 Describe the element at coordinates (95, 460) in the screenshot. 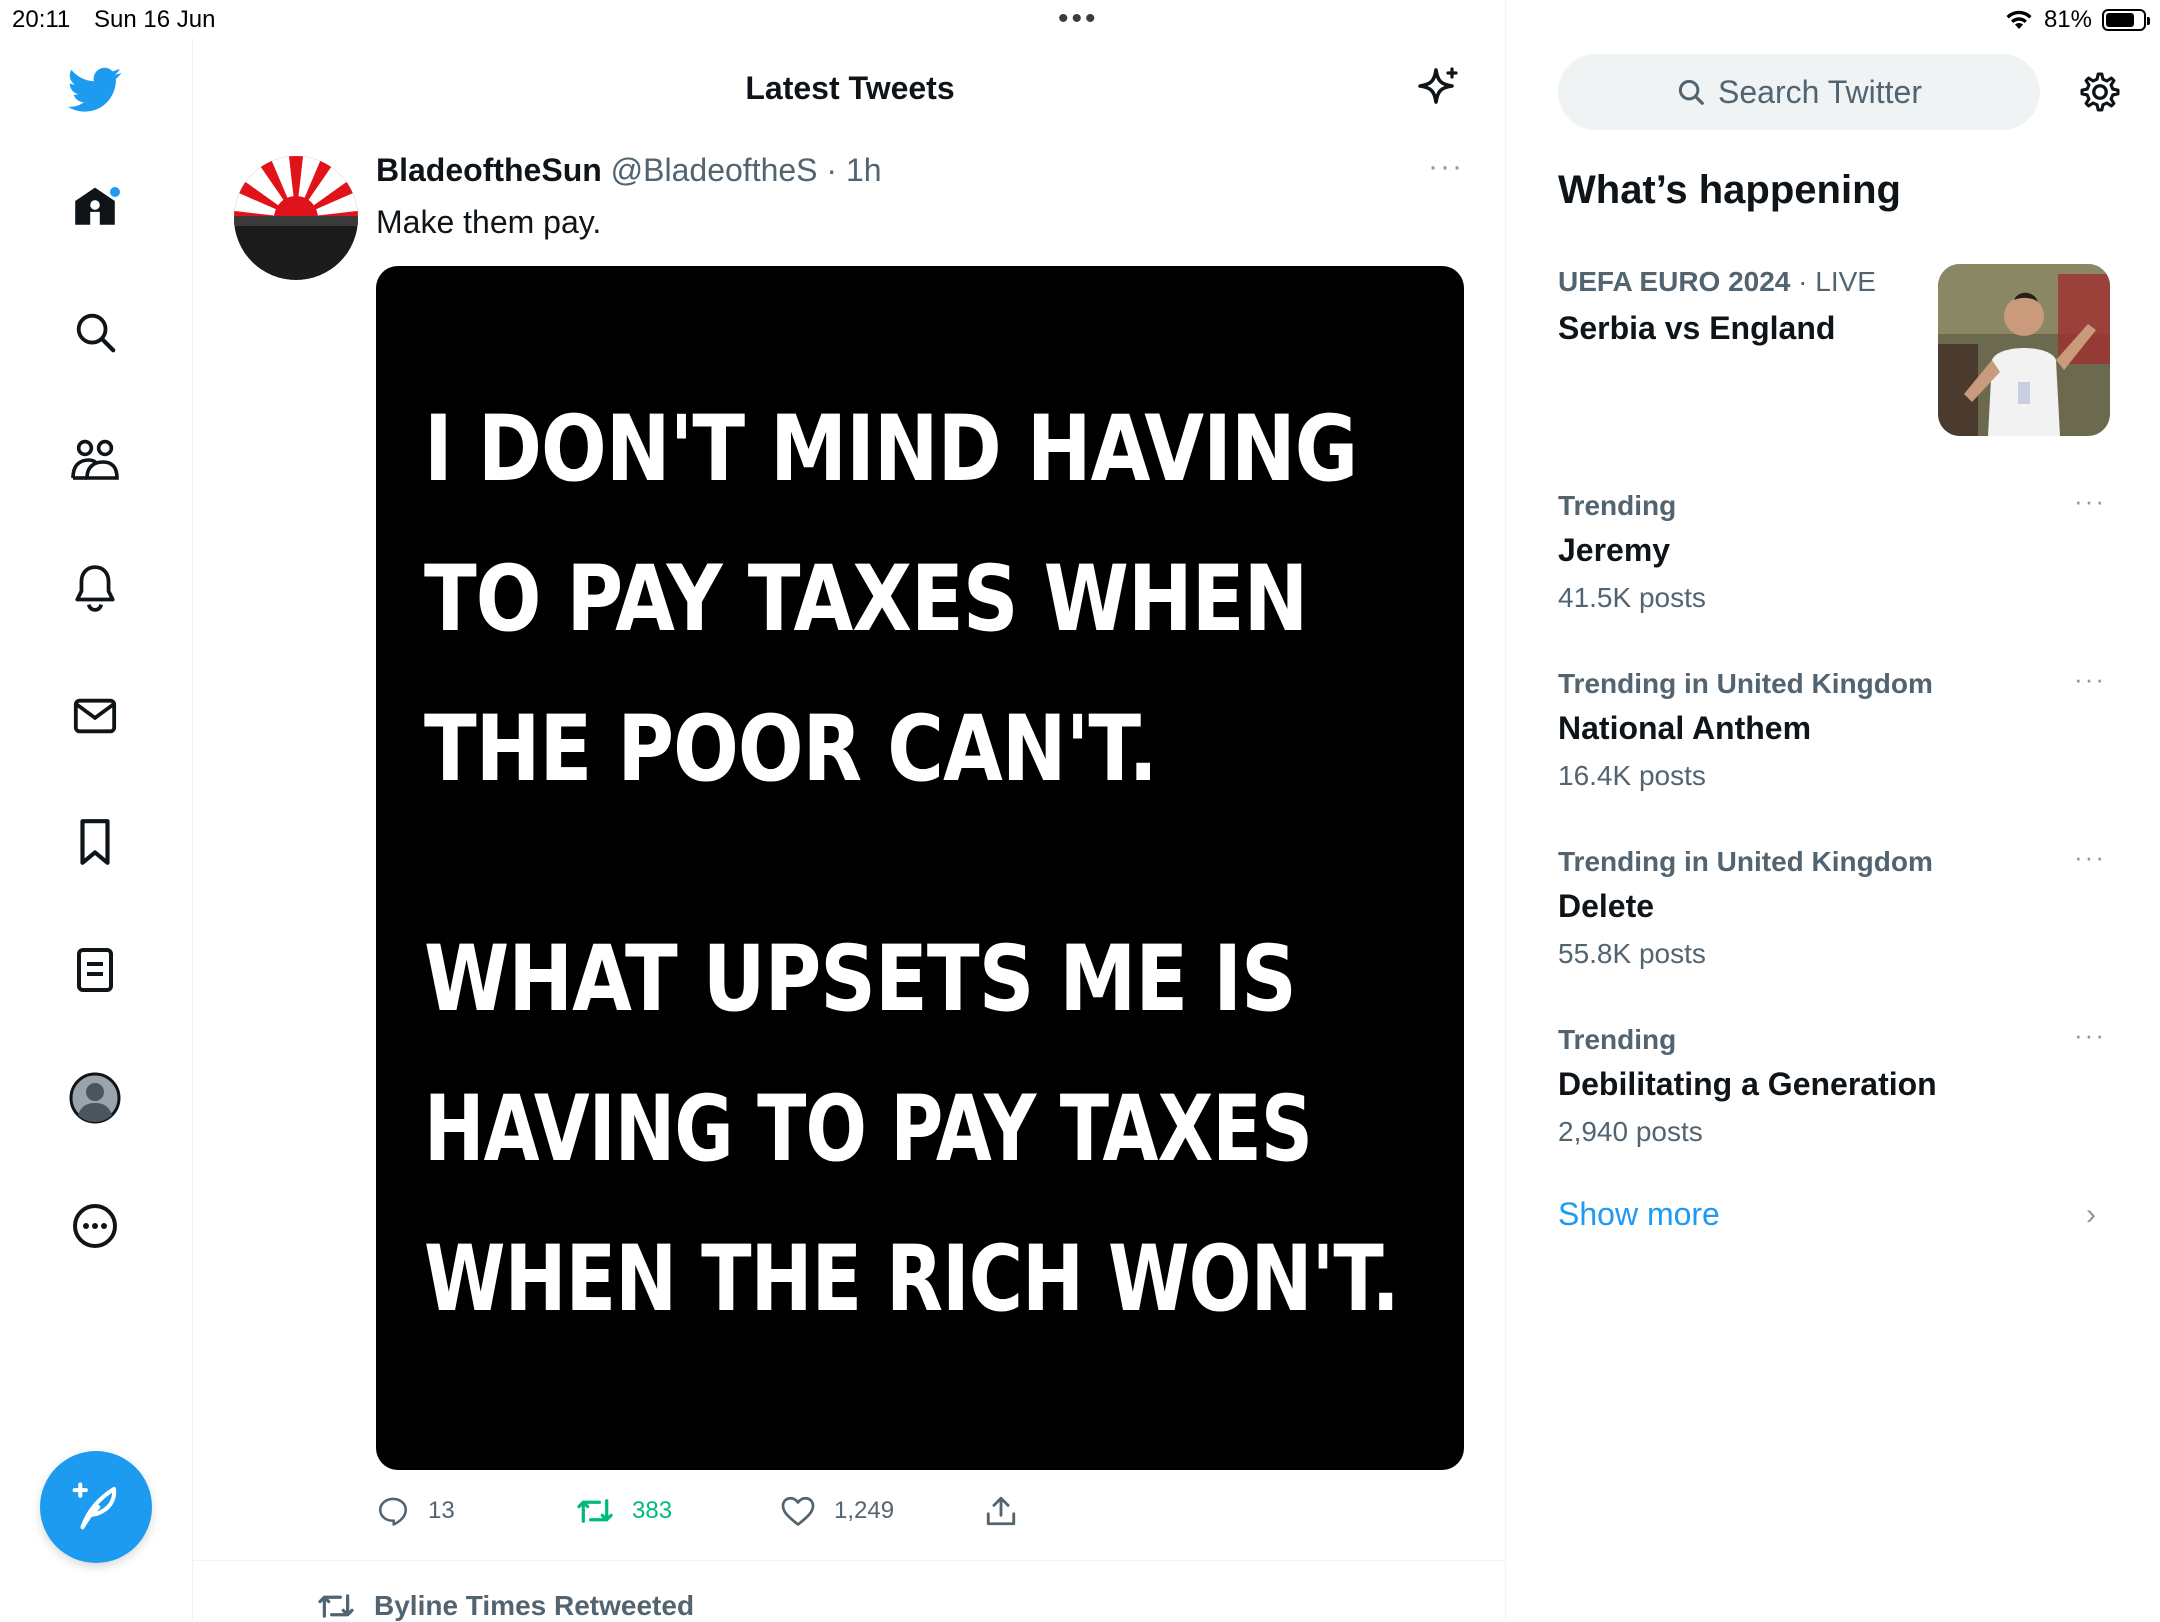

I see `communities-icon` at that location.